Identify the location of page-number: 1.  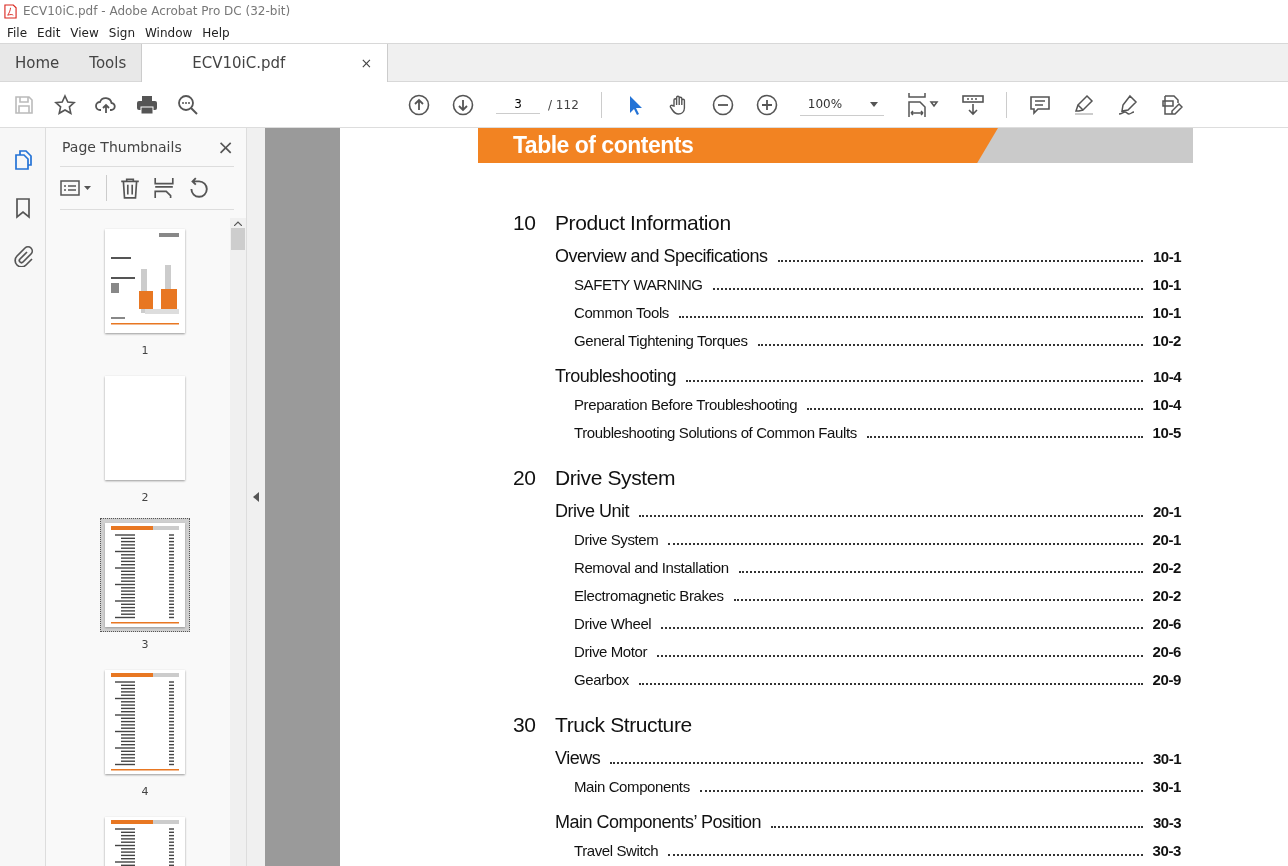
(145, 350).